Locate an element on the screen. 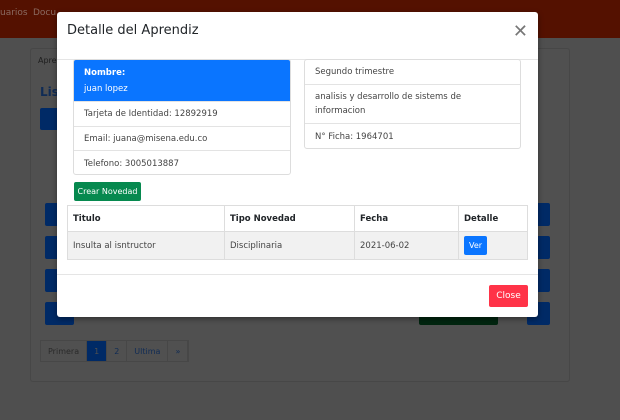 This screenshot has height=420, width=620. modal-header: Detalle del Aprendiz ✕ is located at coordinates (297, 36).